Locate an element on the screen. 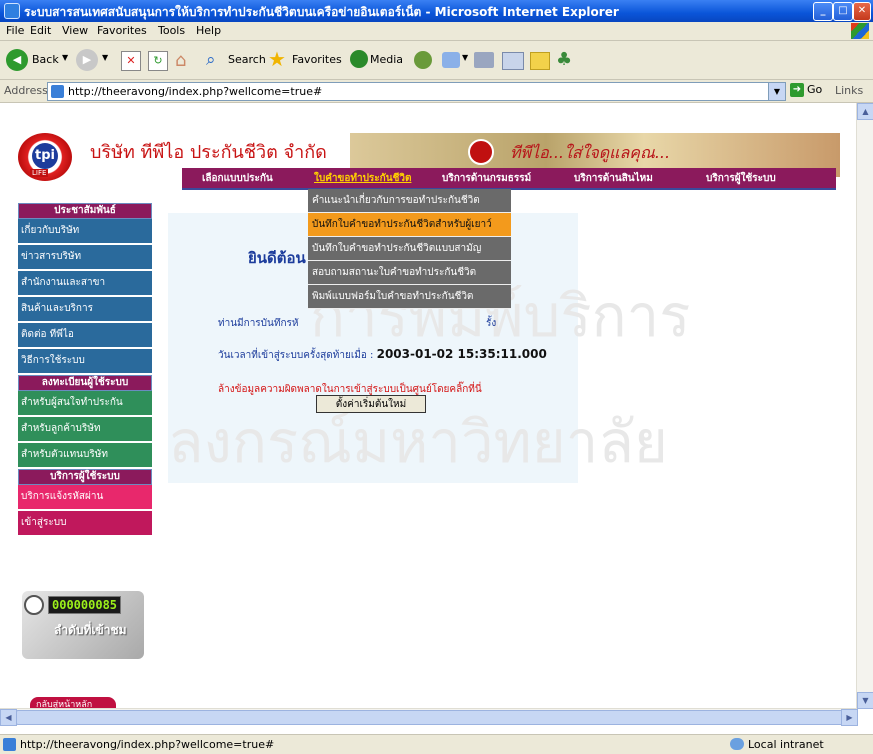  folder-icon is located at coordinates (540, 61).